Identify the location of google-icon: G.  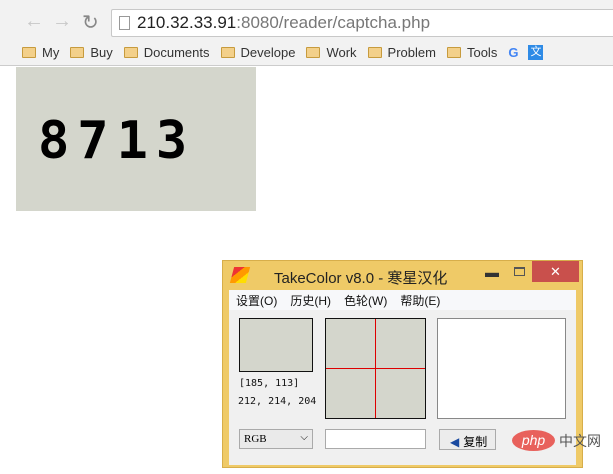
(513, 52).